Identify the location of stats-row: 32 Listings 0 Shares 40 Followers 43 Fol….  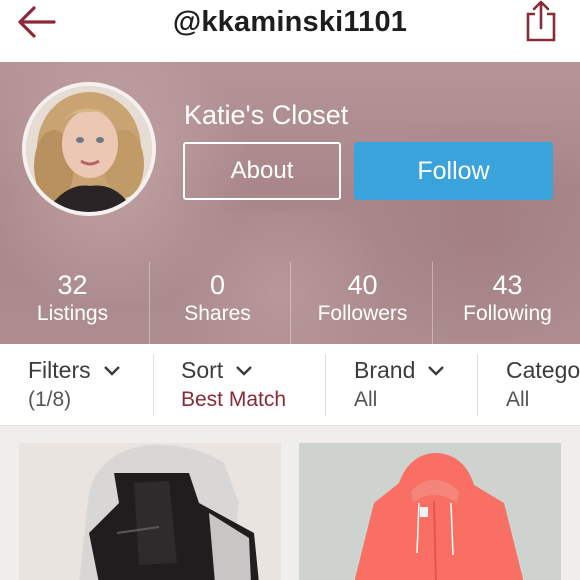
(290, 303).